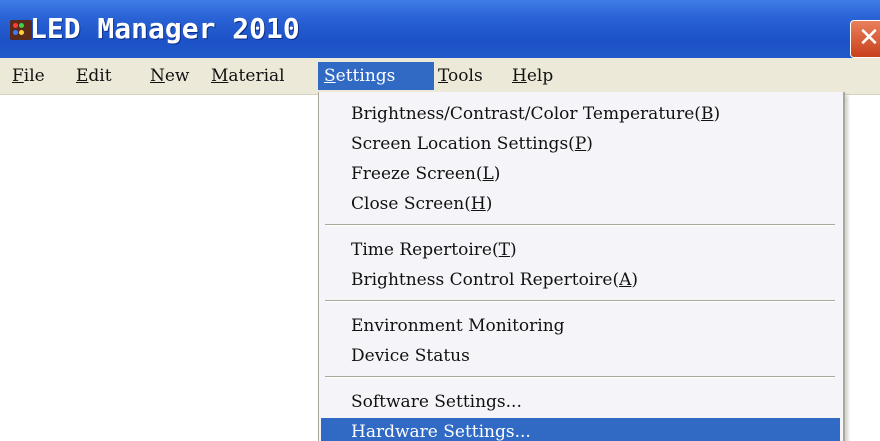 The height and width of the screenshot is (441, 880). I want to click on menu-item-device-status: Device Status, so click(580, 356).